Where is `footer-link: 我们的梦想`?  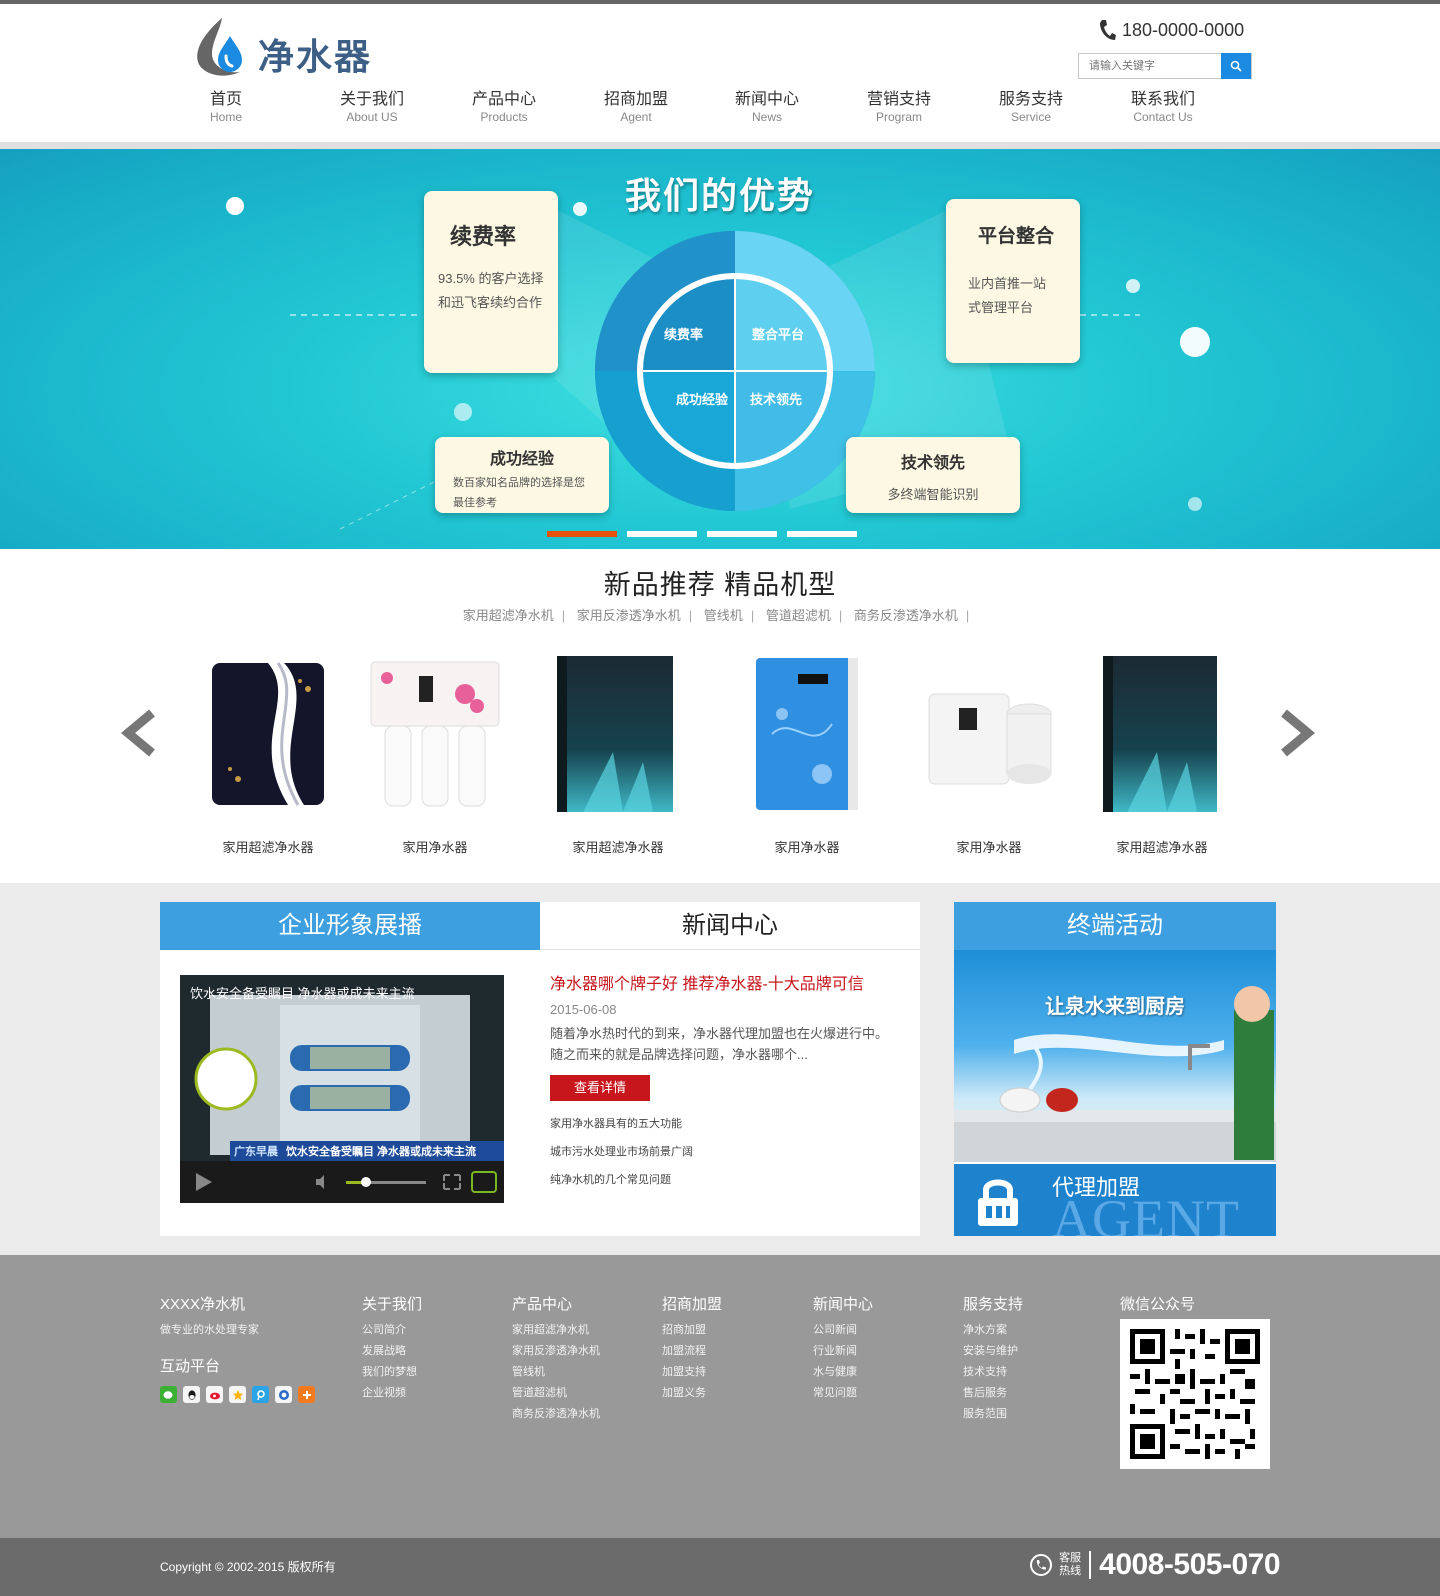
footer-link: 我们的梦想 is located at coordinates (392, 1372).